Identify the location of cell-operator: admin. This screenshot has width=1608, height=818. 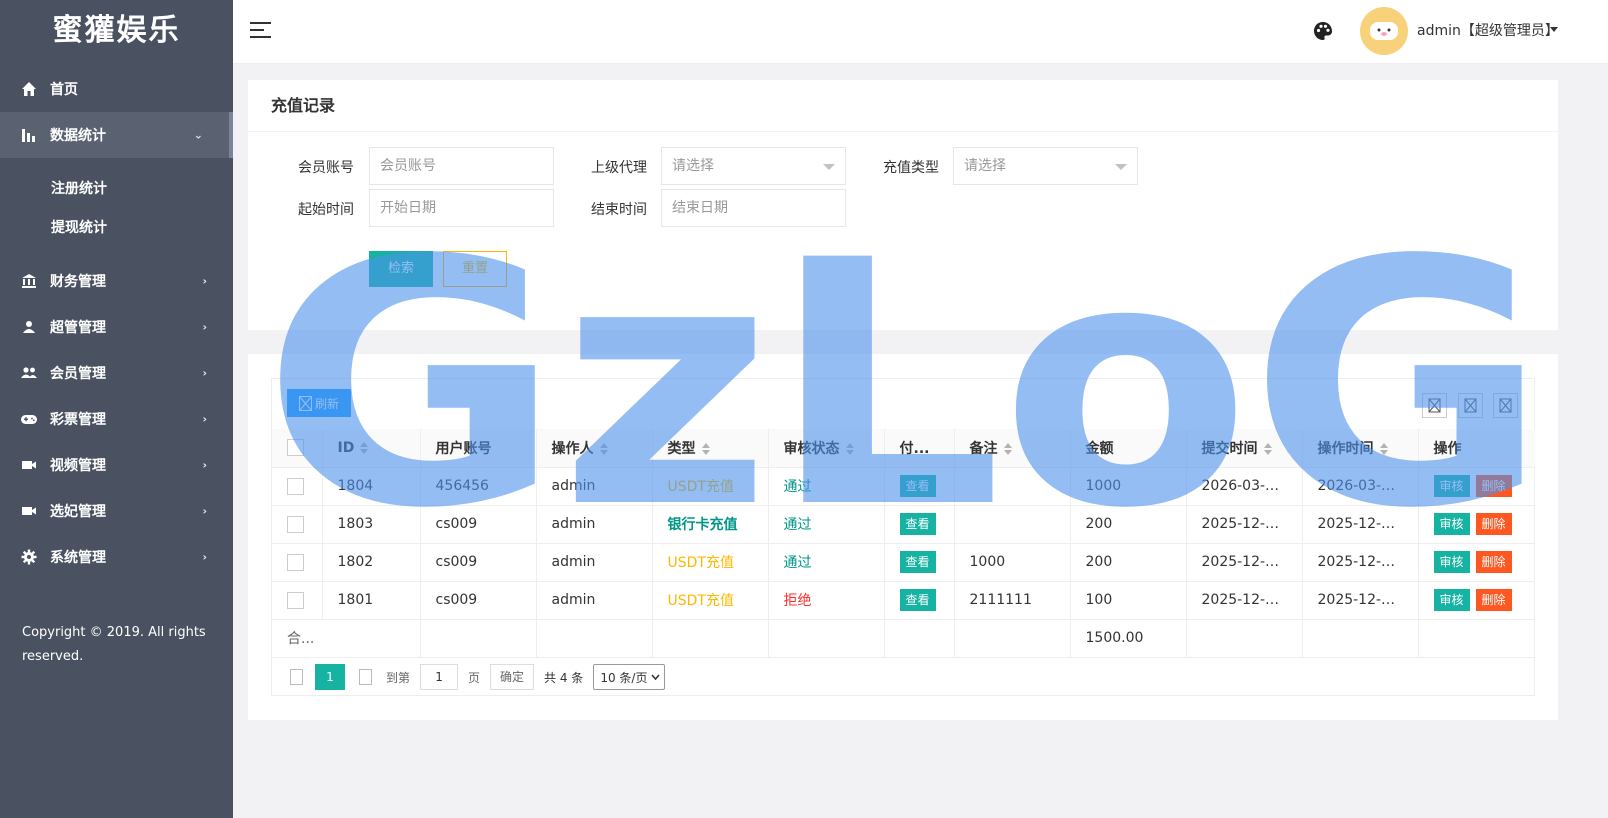
(594, 524).